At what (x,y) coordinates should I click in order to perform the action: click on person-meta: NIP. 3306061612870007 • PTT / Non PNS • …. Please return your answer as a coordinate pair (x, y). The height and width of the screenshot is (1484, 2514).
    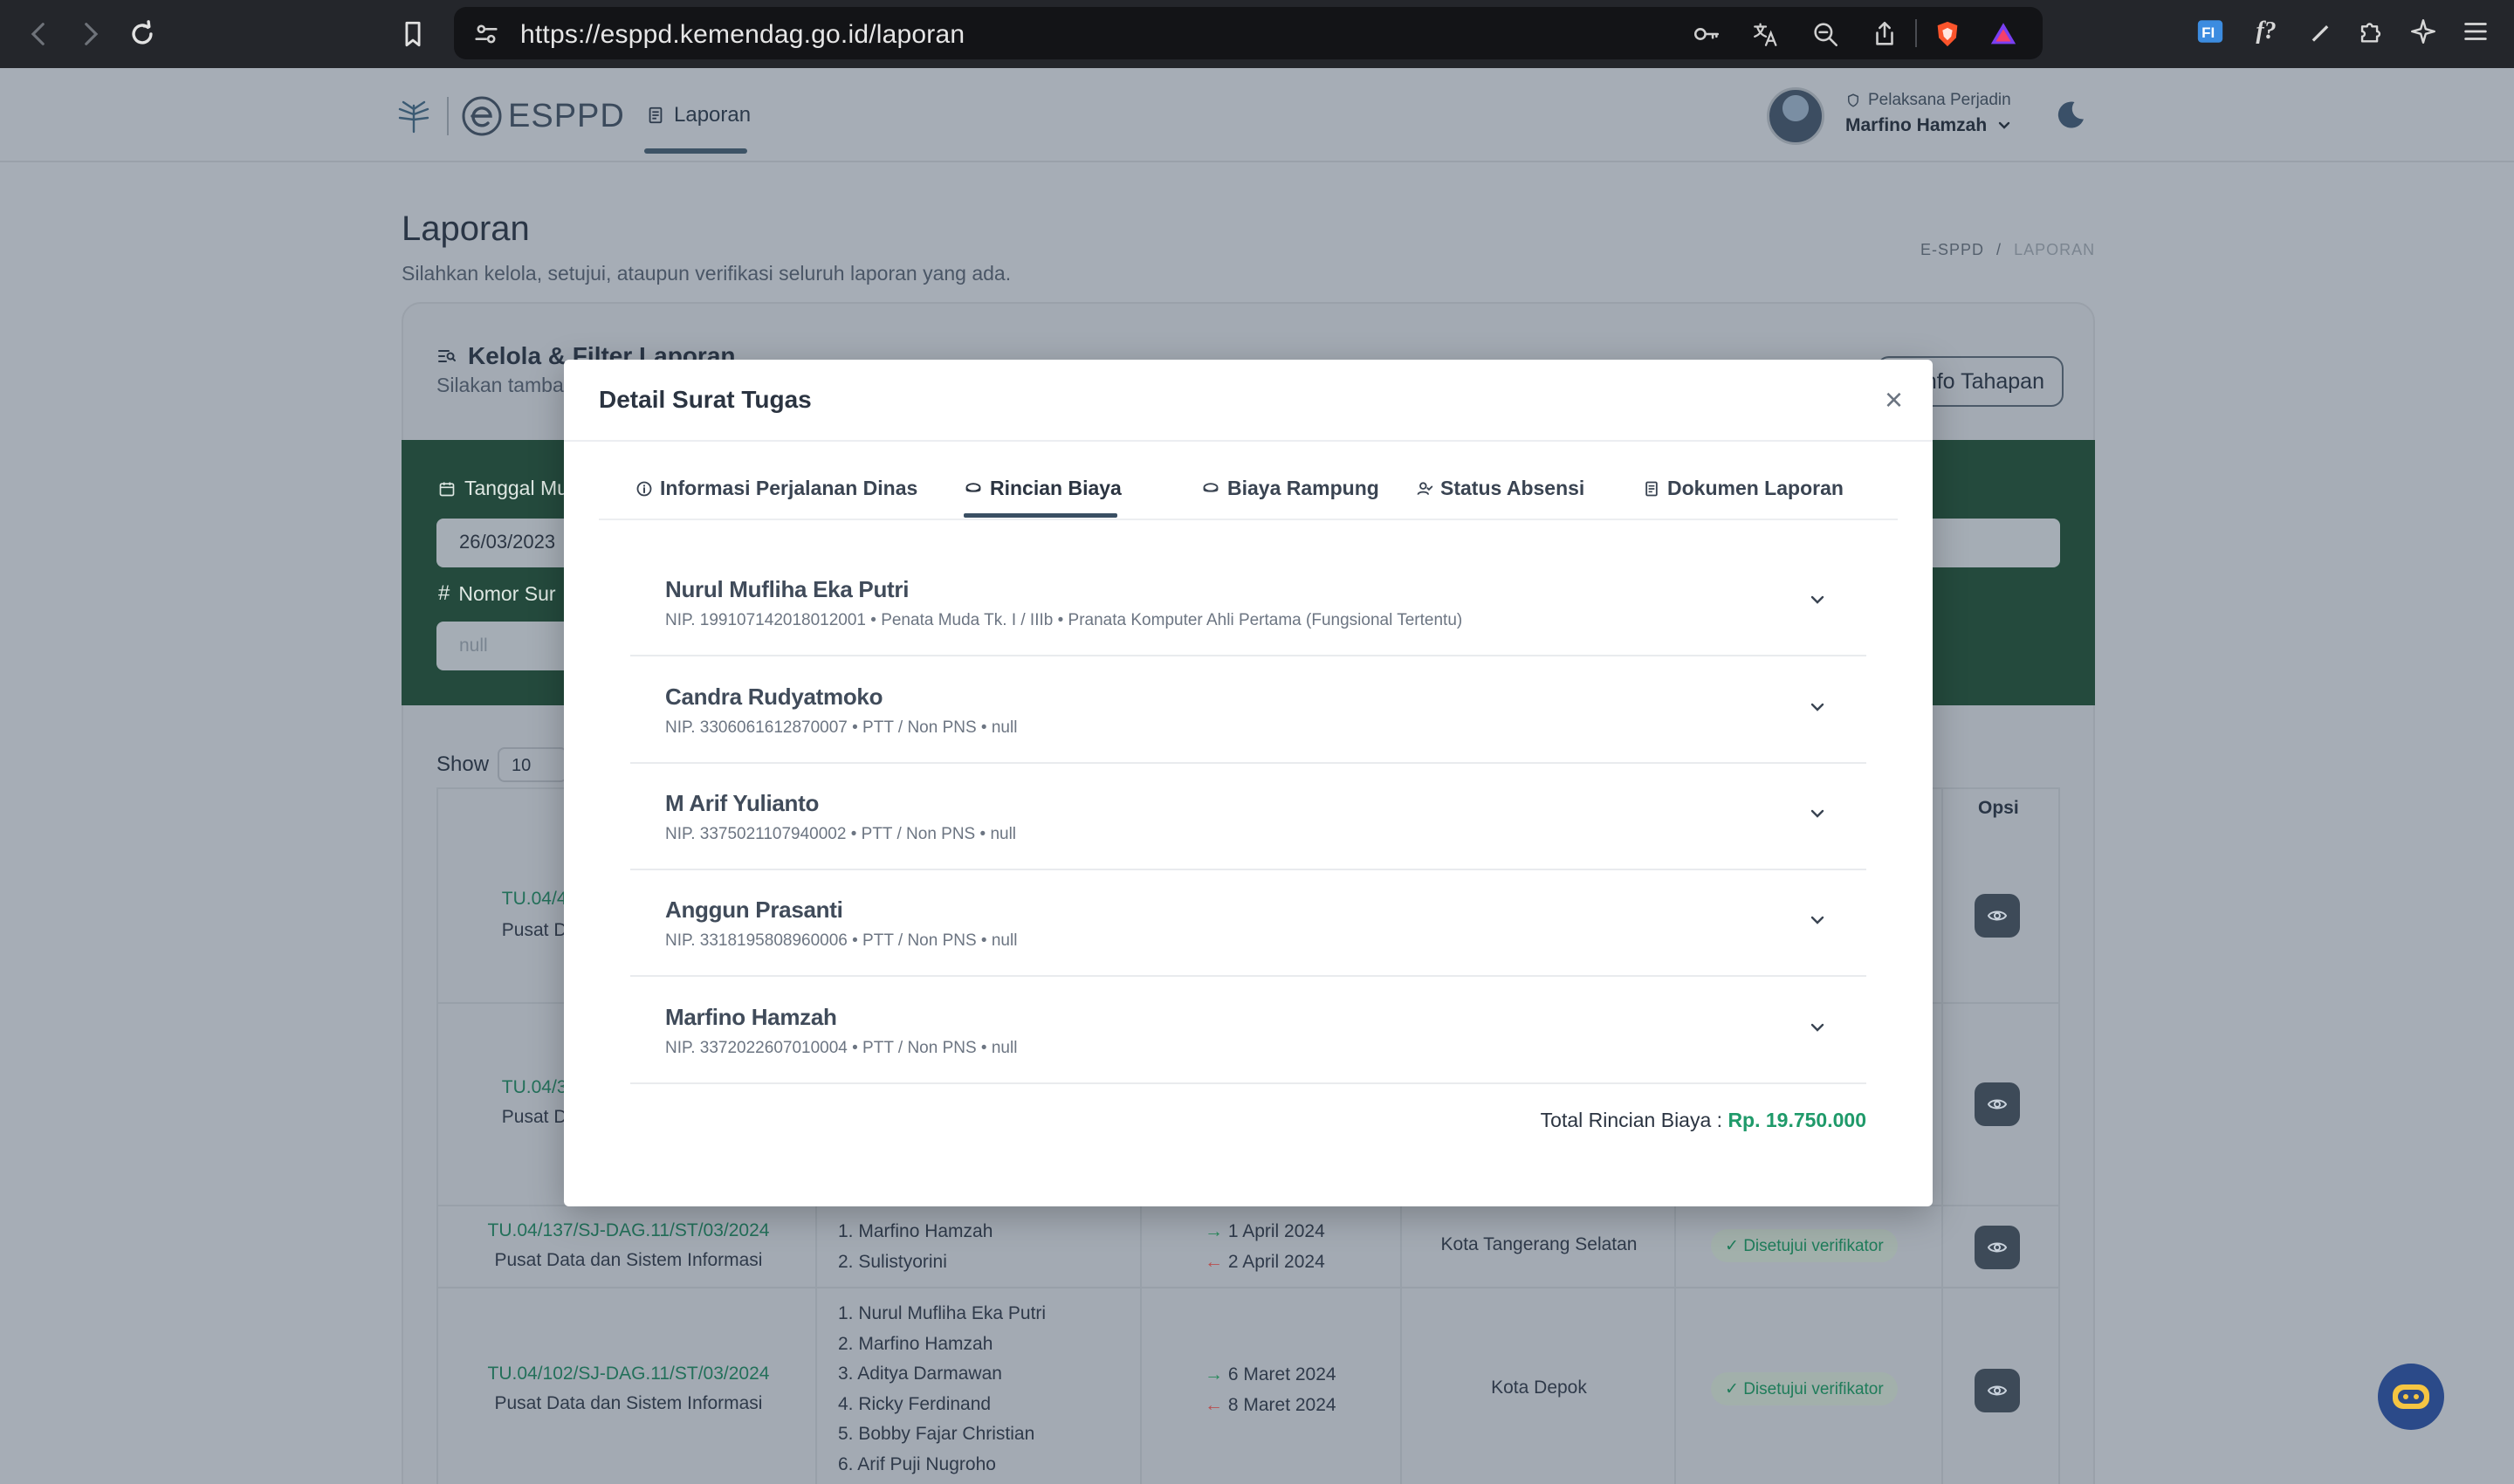
    Looking at the image, I should click on (841, 727).